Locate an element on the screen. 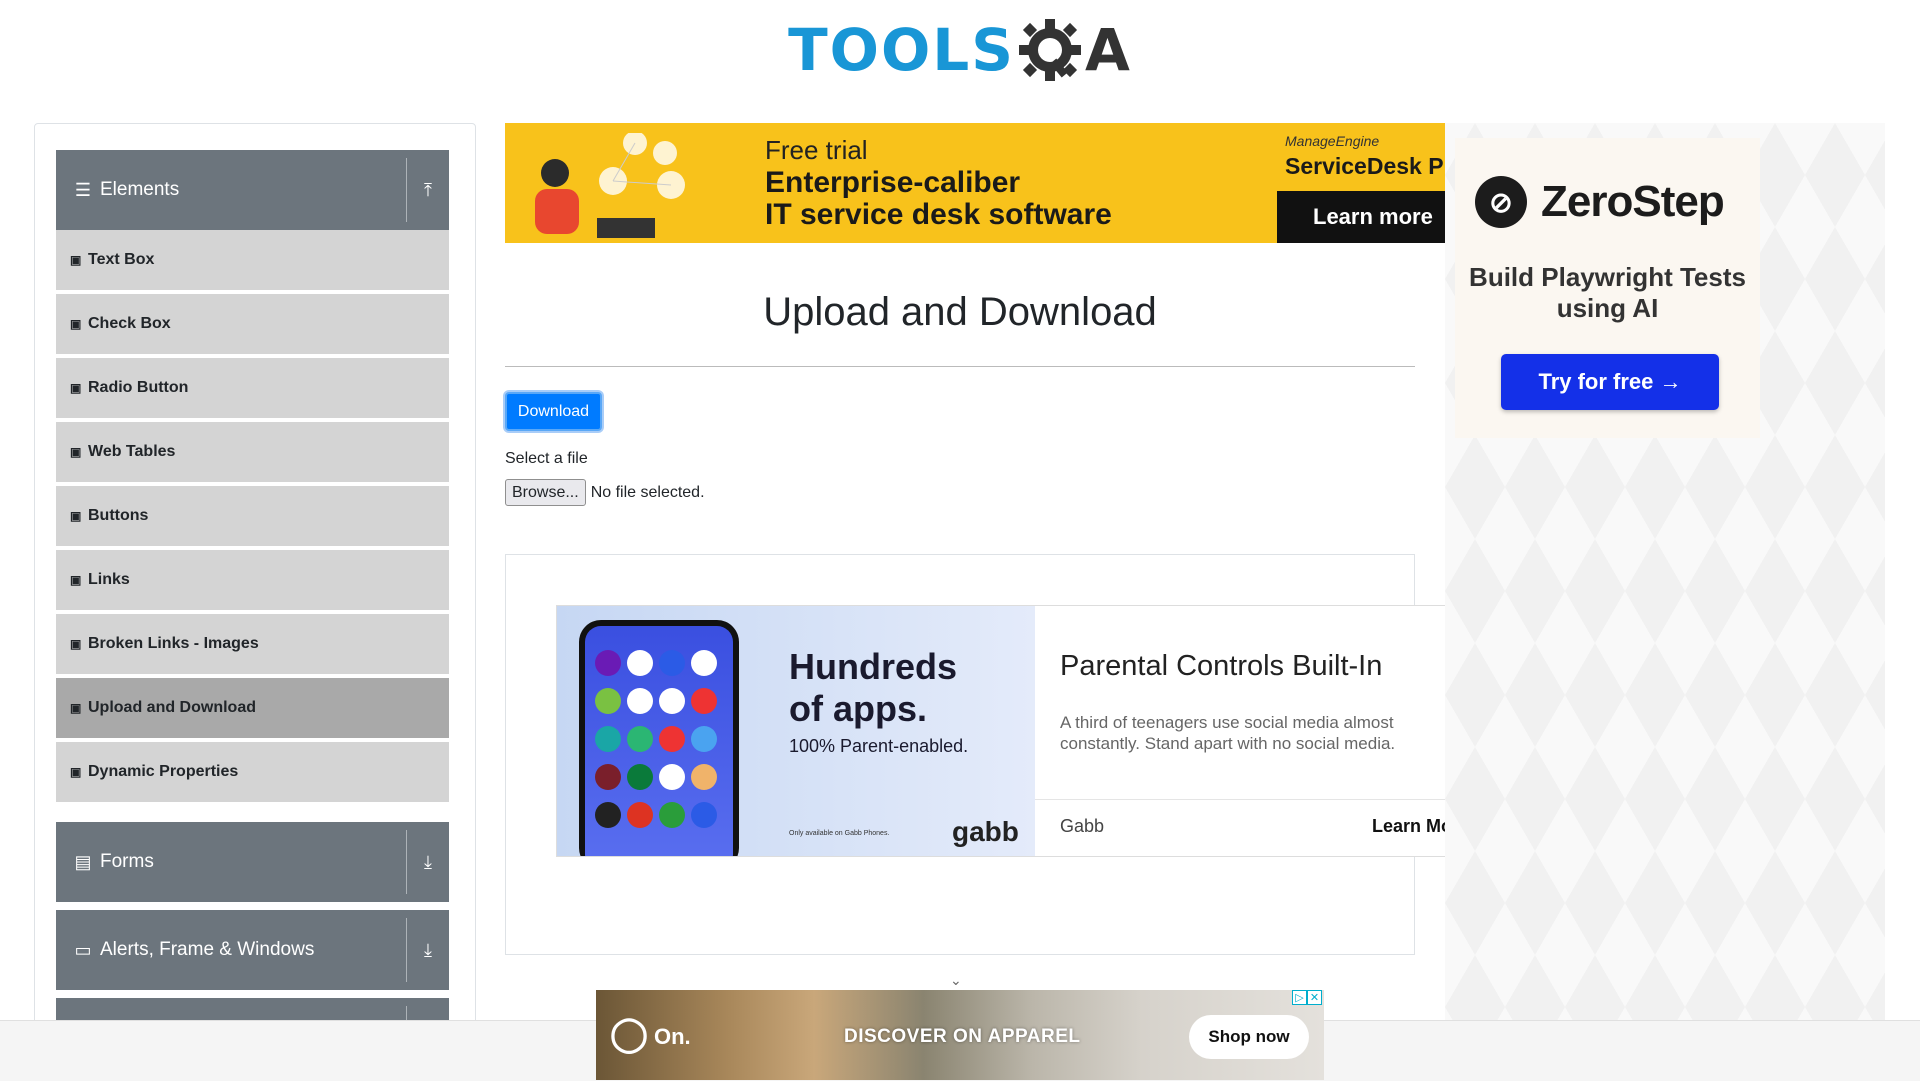 The width and height of the screenshot is (1920, 1081). ad-image-headline: Hundreds of apps. is located at coordinates (873, 687).